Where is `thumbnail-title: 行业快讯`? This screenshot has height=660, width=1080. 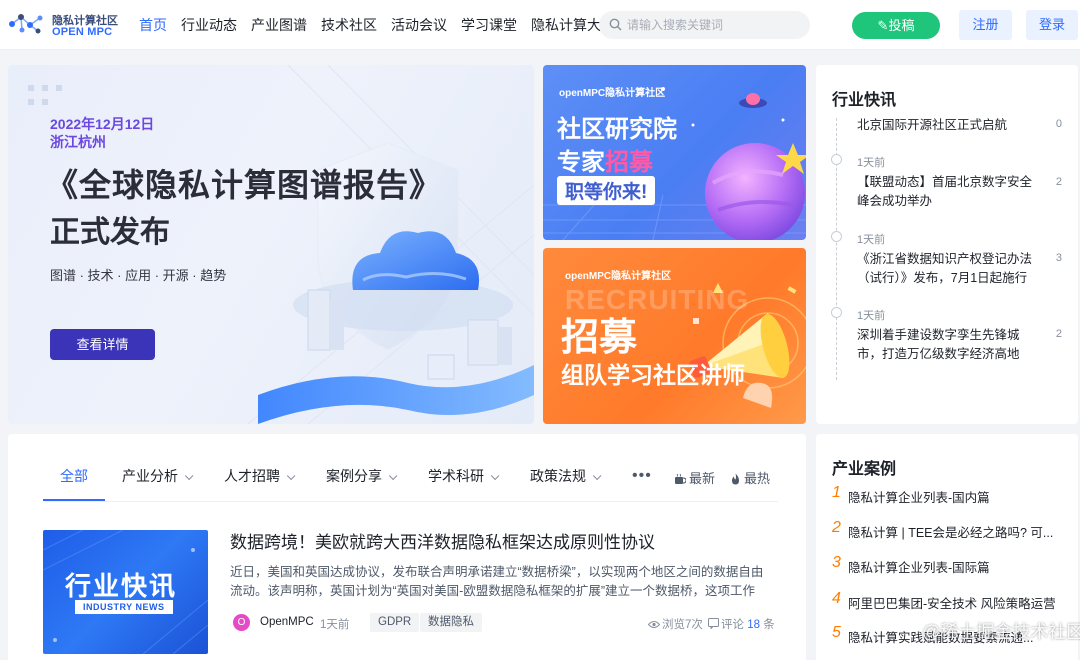
thumbnail-title: 行业快讯 is located at coordinates (121, 586).